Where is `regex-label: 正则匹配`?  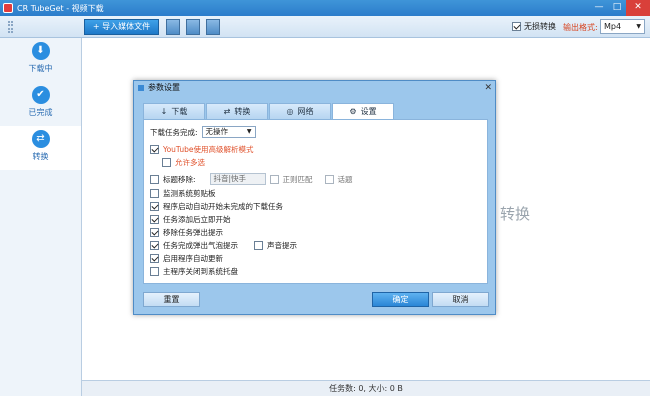
regex-label: 正则匹配 is located at coordinates (297, 179).